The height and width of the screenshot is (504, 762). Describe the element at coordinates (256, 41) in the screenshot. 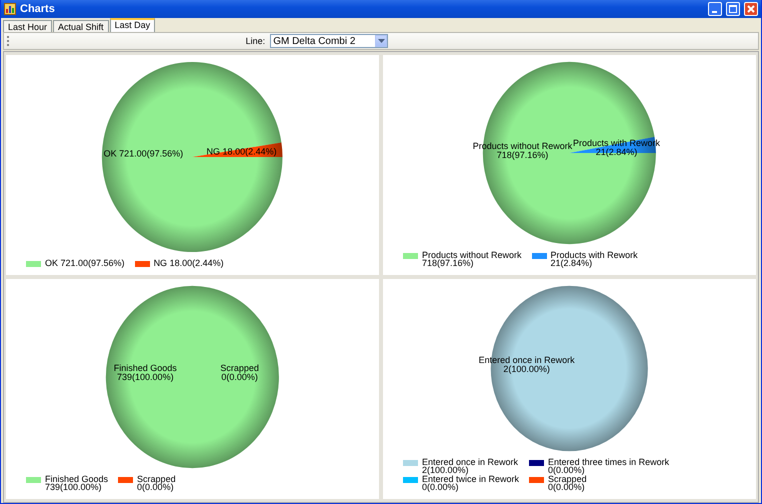

I see `line-label: Line:` at that location.